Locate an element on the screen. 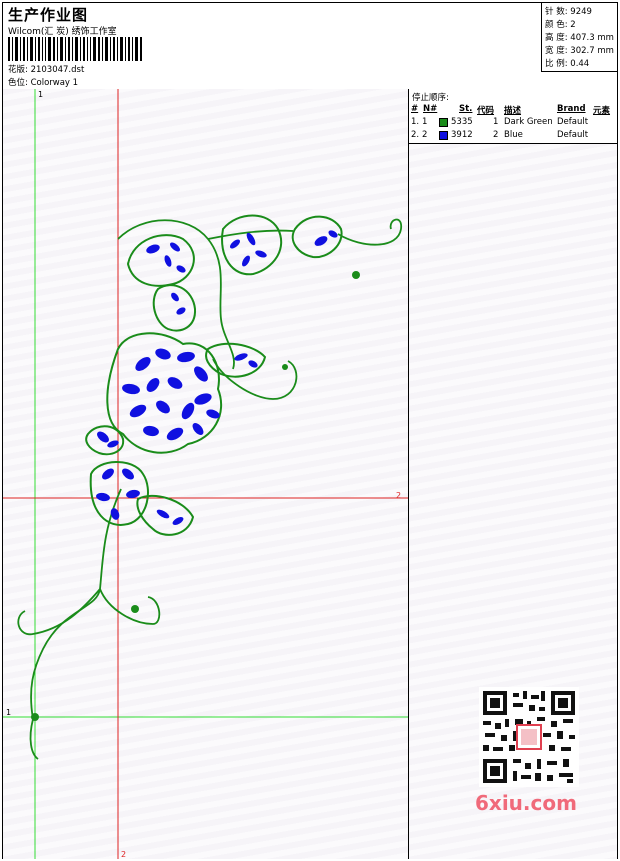 This screenshot has width=620, height=861. qr-code-icon is located at coordinates (529, 737).